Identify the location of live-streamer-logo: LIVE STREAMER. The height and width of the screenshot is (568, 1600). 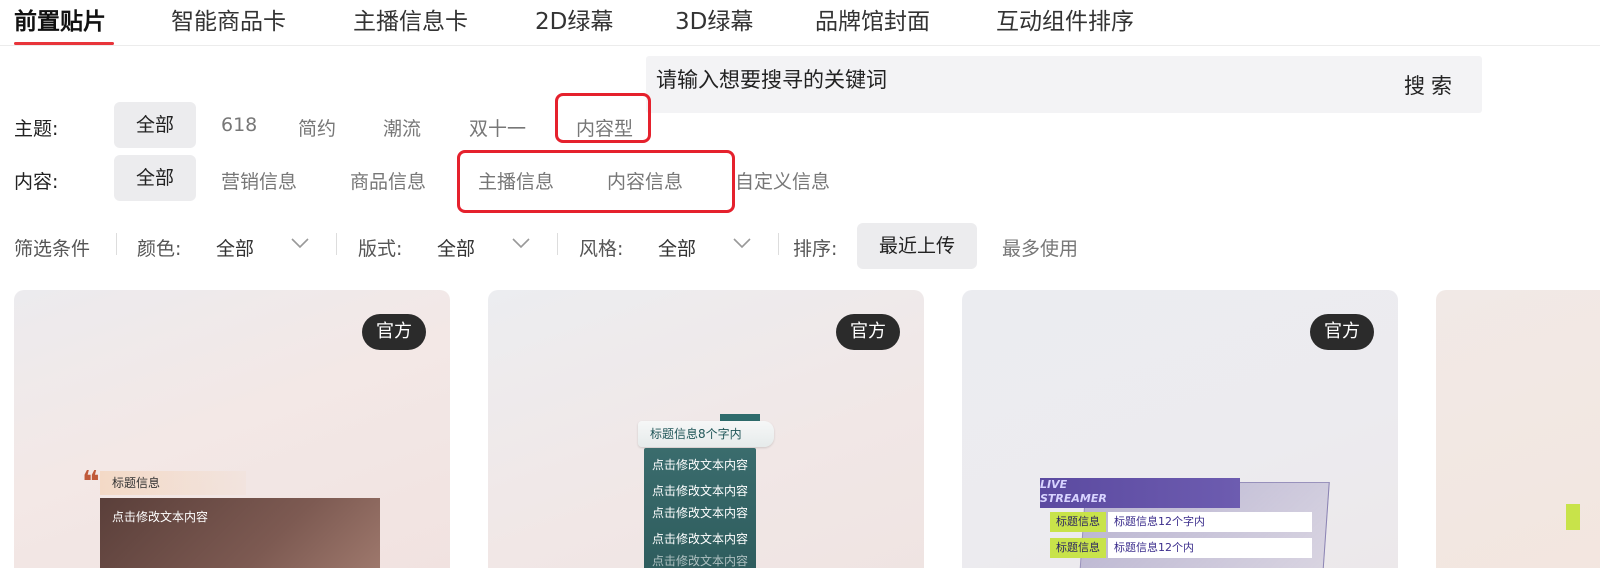
(1073, 492).